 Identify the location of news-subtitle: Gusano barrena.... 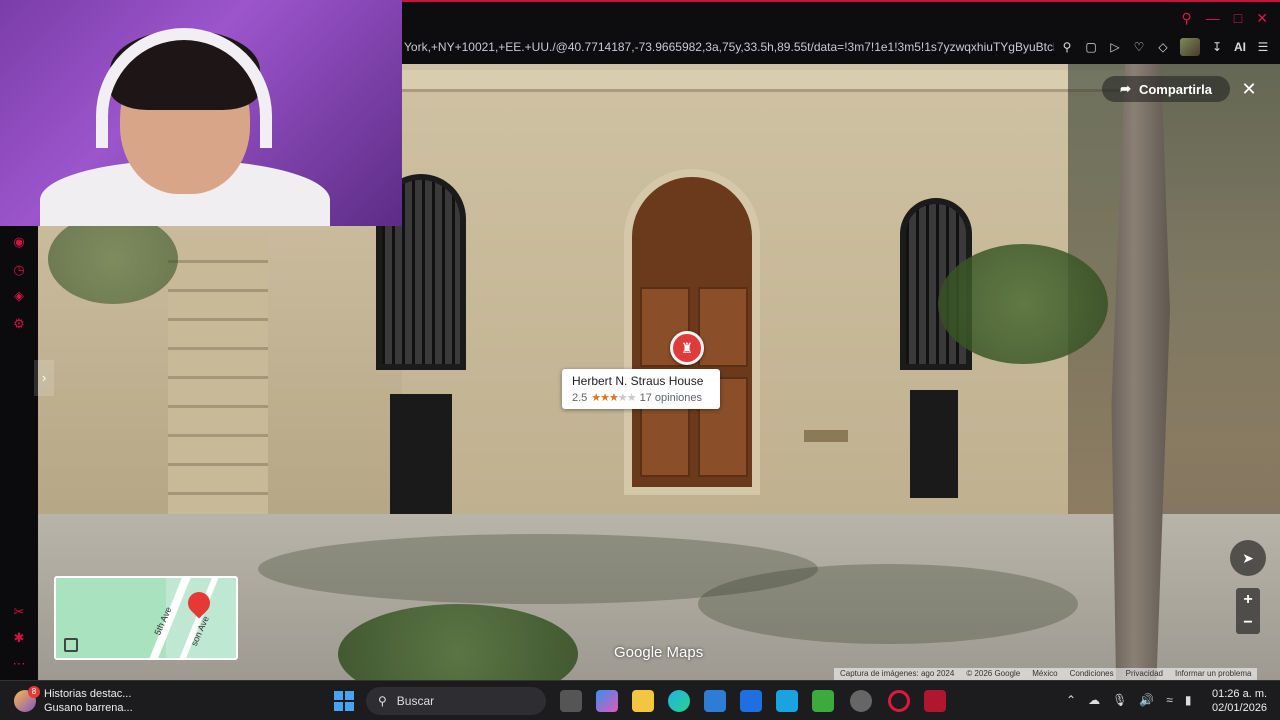
(88, 708).